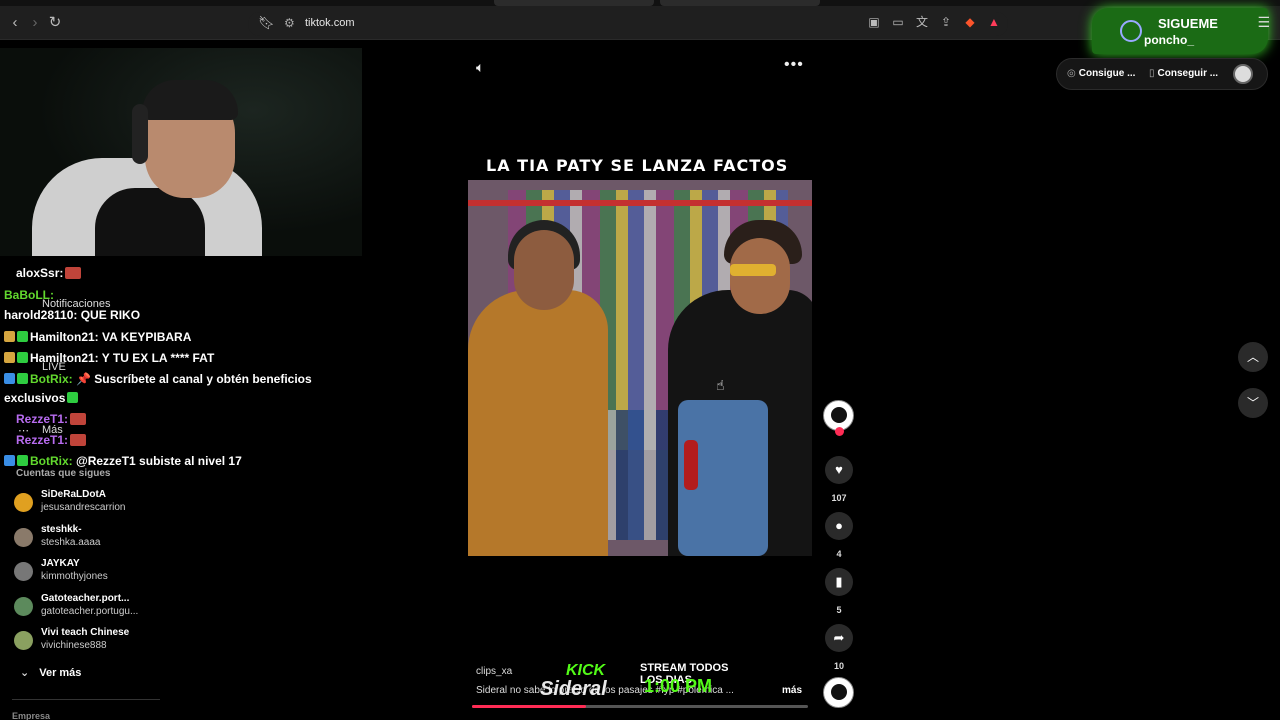  What do you see at coordinates (192, 379) in the screenshot?
I see `chat-text: 📌 Suscríbete al canal y obtén beneficios` at bounding box center [192, 379].